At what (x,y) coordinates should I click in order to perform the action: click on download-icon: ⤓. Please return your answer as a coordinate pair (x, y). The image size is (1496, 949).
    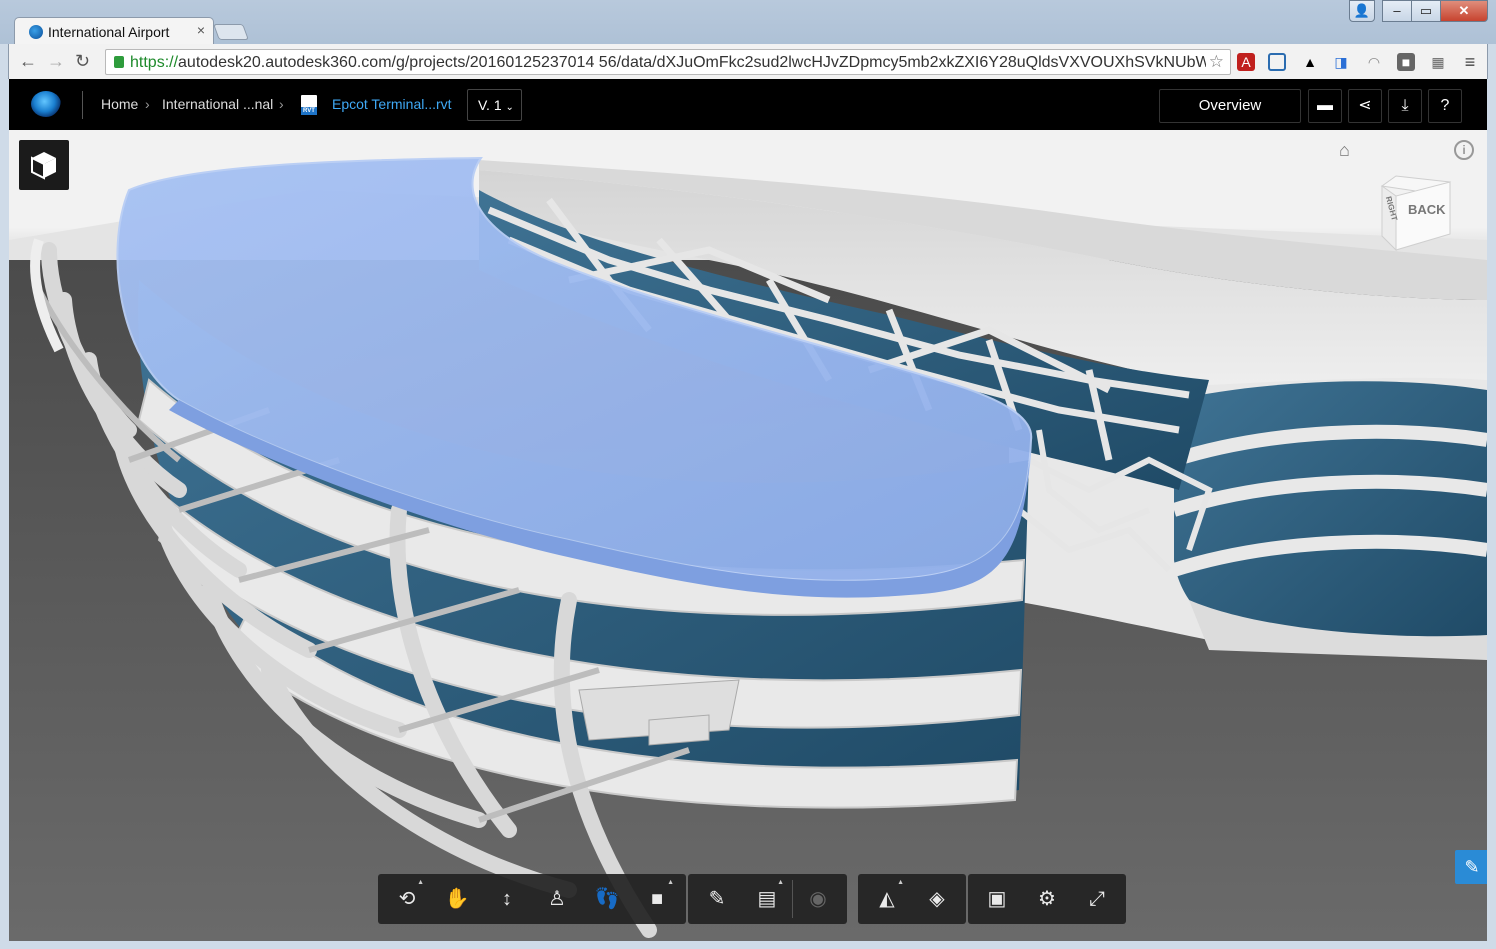
    Looking at the image, I should click on (1405, 106).